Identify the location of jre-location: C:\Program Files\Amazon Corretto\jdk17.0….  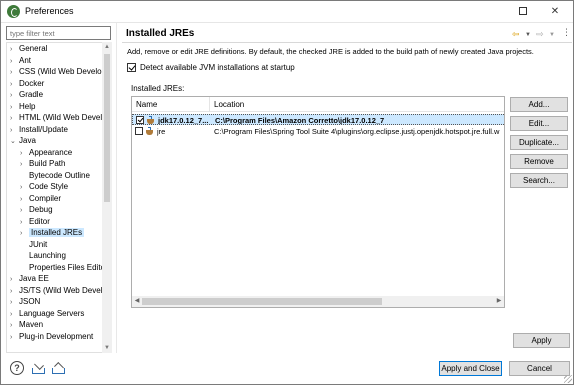
(300, 120).